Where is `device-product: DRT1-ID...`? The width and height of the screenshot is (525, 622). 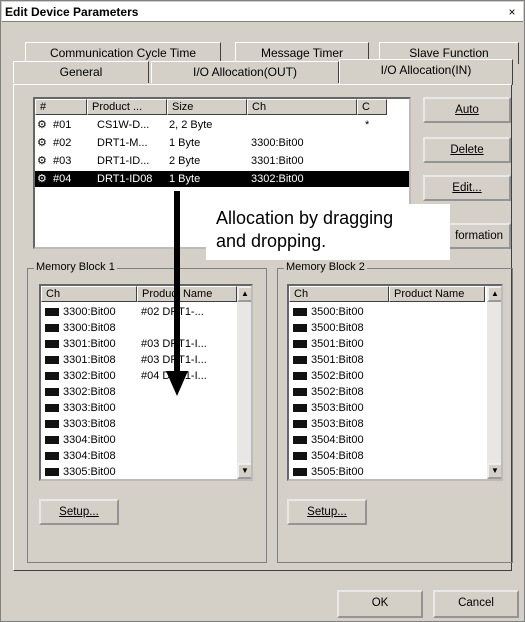
device-product: DRT1-ID... is located at coordinates (123, 161).